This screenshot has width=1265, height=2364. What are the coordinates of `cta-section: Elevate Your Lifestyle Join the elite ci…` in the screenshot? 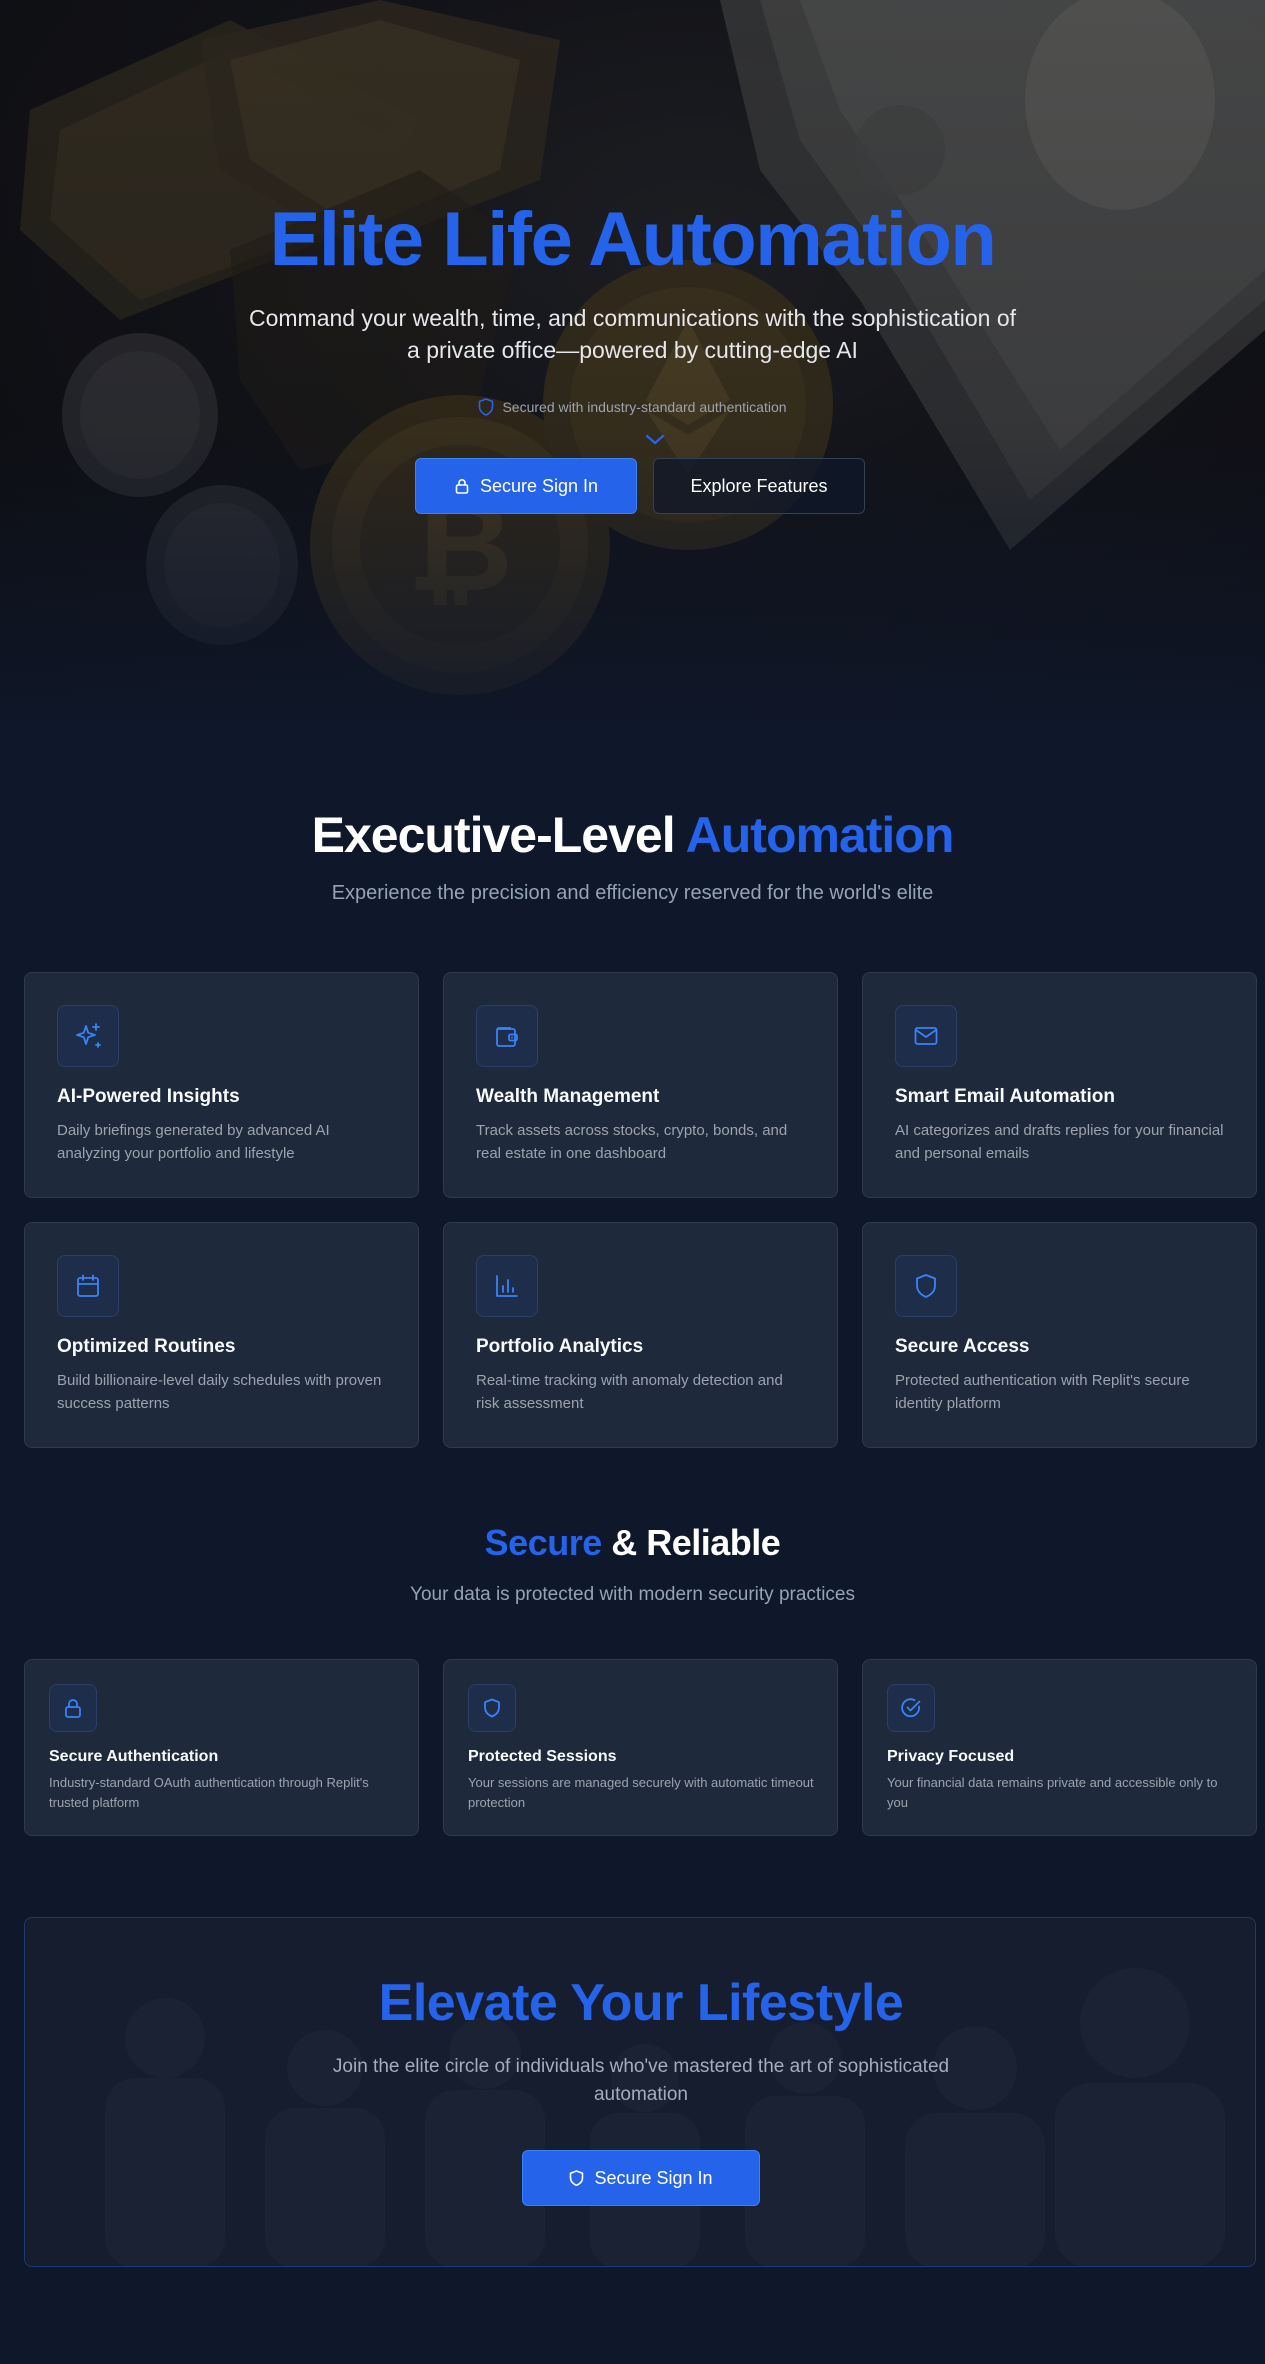 It's located at (640, 2092).